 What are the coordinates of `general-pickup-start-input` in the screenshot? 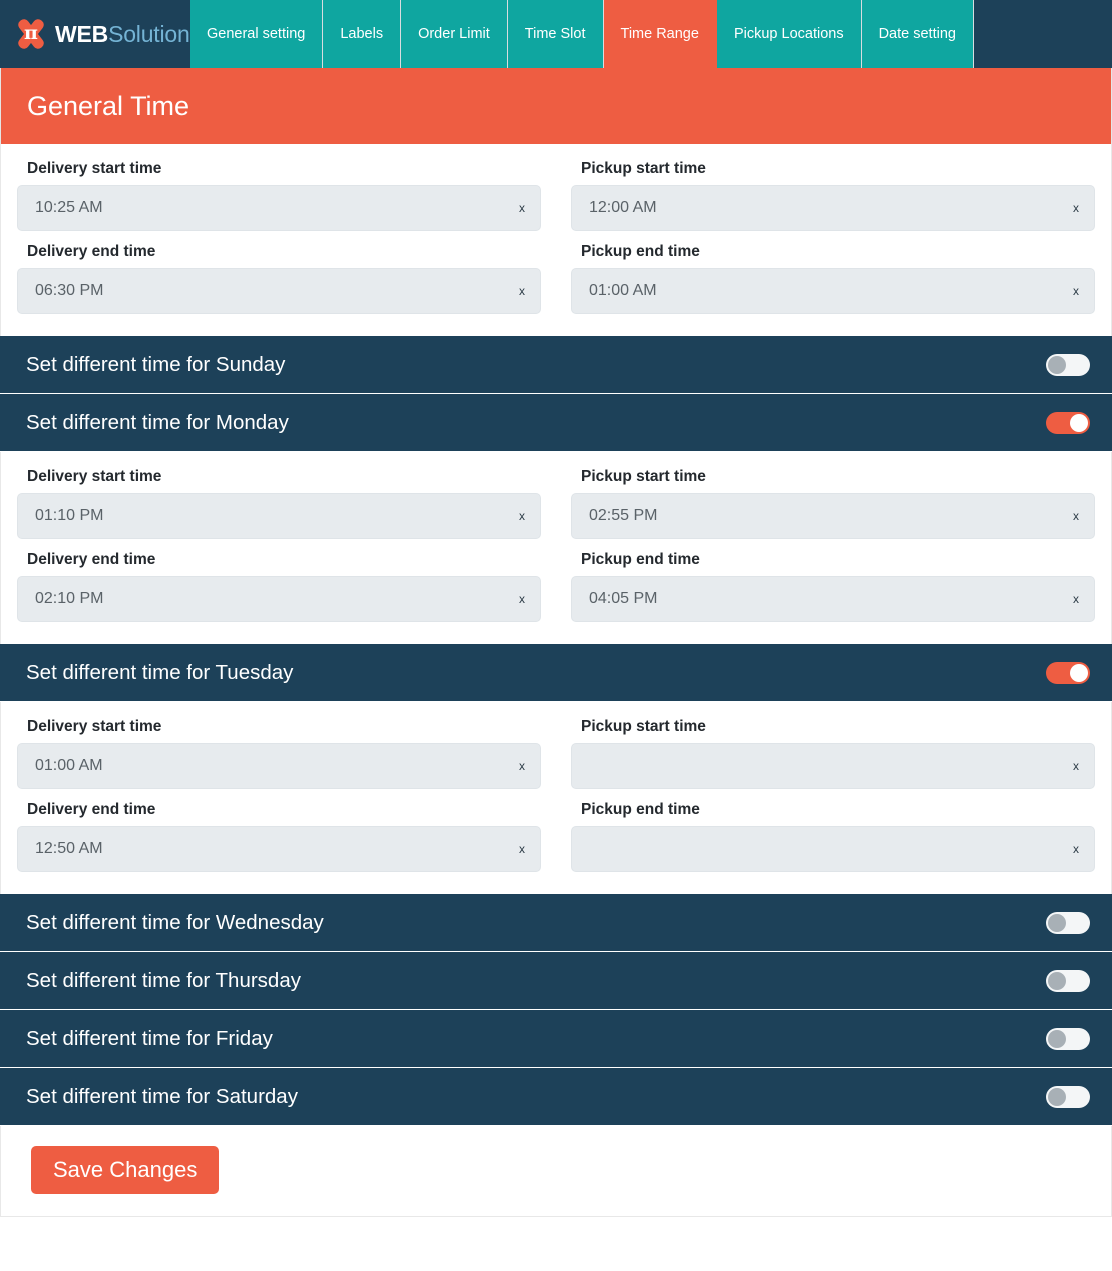 It's located at (833, 208).